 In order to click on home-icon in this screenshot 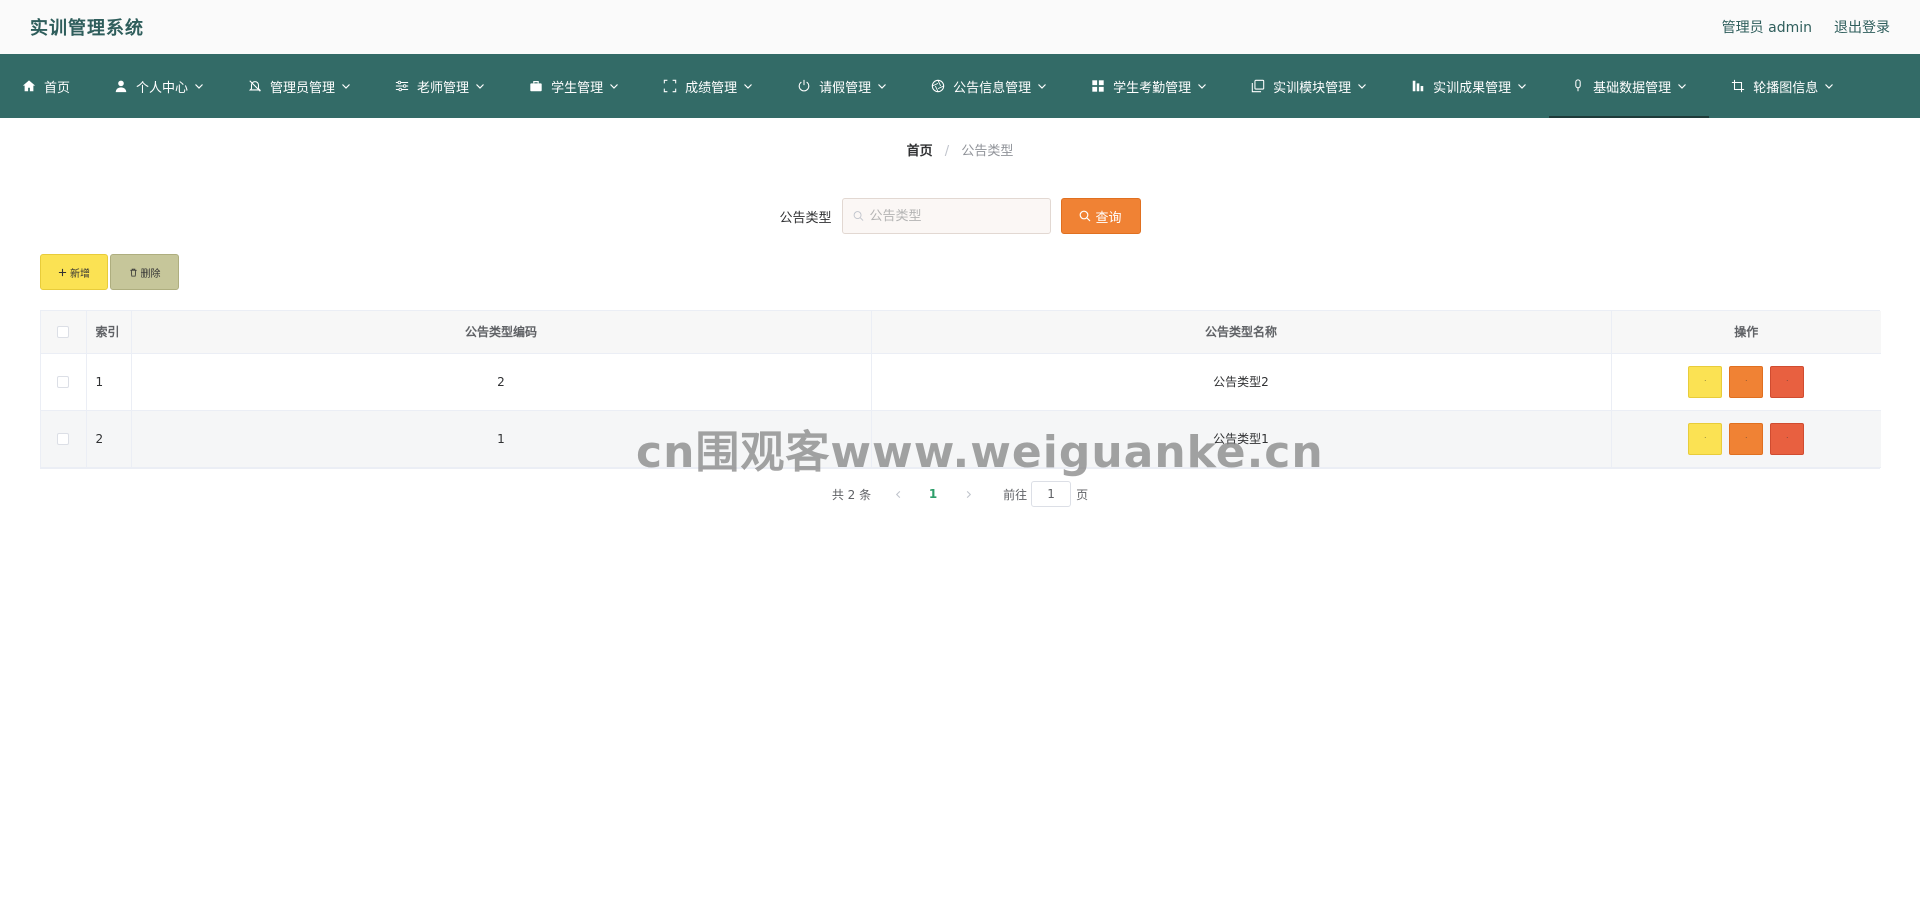, I will do `click(29, 86)`.